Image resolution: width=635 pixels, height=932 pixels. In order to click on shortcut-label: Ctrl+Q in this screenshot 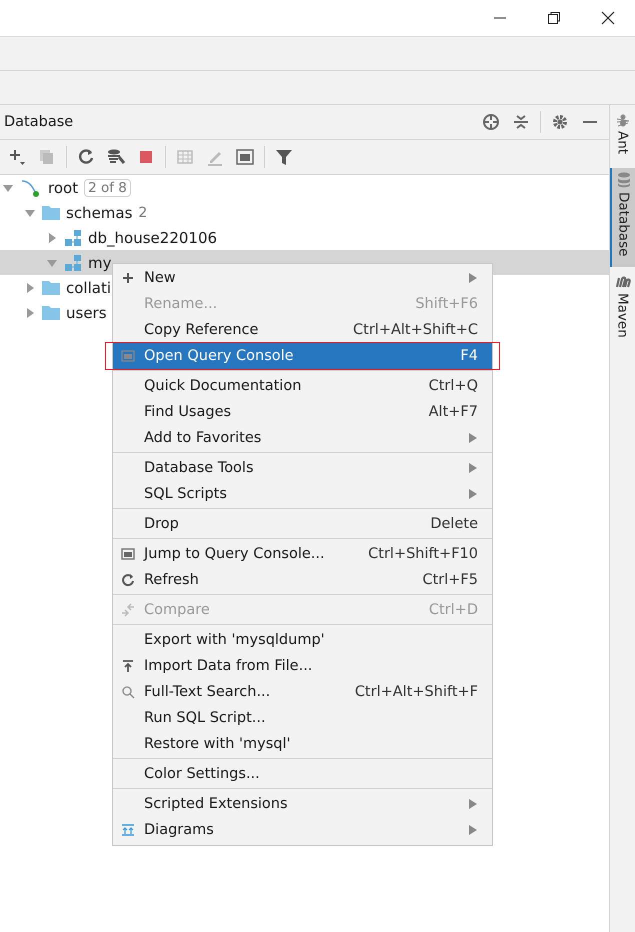, I will do `click(453, 386)`.